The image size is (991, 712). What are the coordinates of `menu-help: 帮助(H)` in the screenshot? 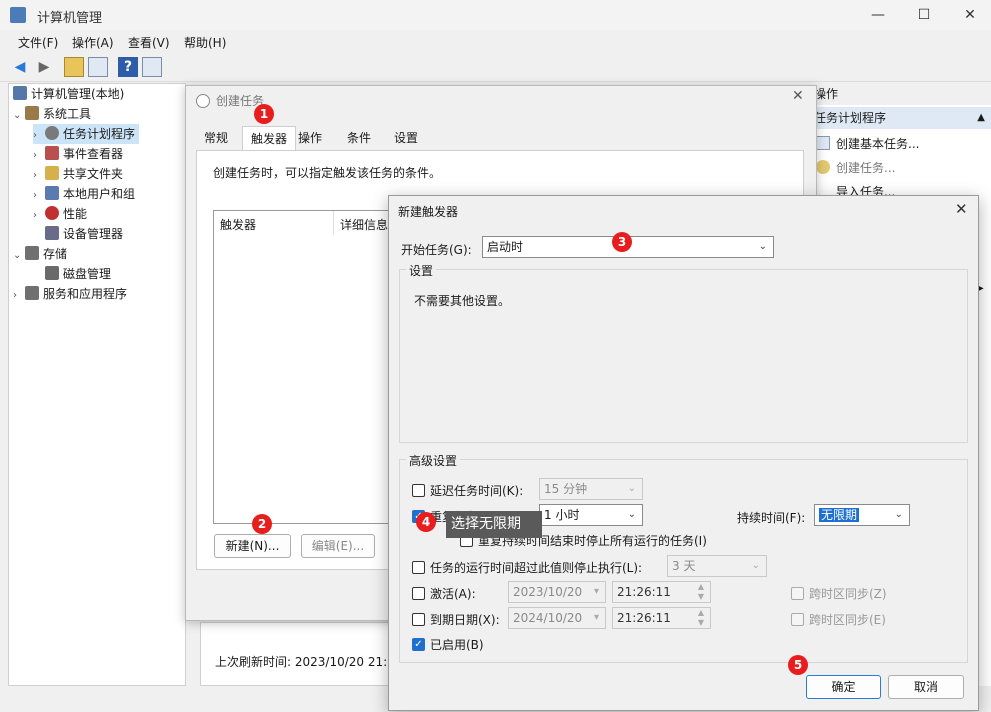 It's located at (205, 42).